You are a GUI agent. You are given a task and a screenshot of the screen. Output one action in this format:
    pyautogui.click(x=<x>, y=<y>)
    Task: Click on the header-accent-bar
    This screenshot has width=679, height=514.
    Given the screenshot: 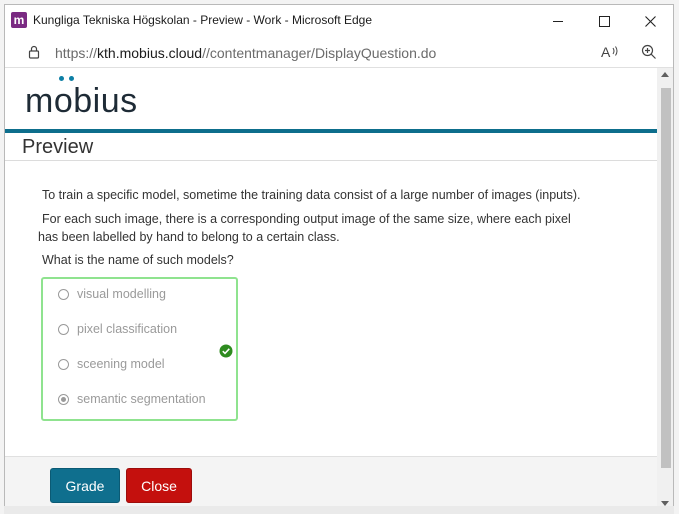 What is the action you would take?
    pyautogui.click(x=331, y=131)
    